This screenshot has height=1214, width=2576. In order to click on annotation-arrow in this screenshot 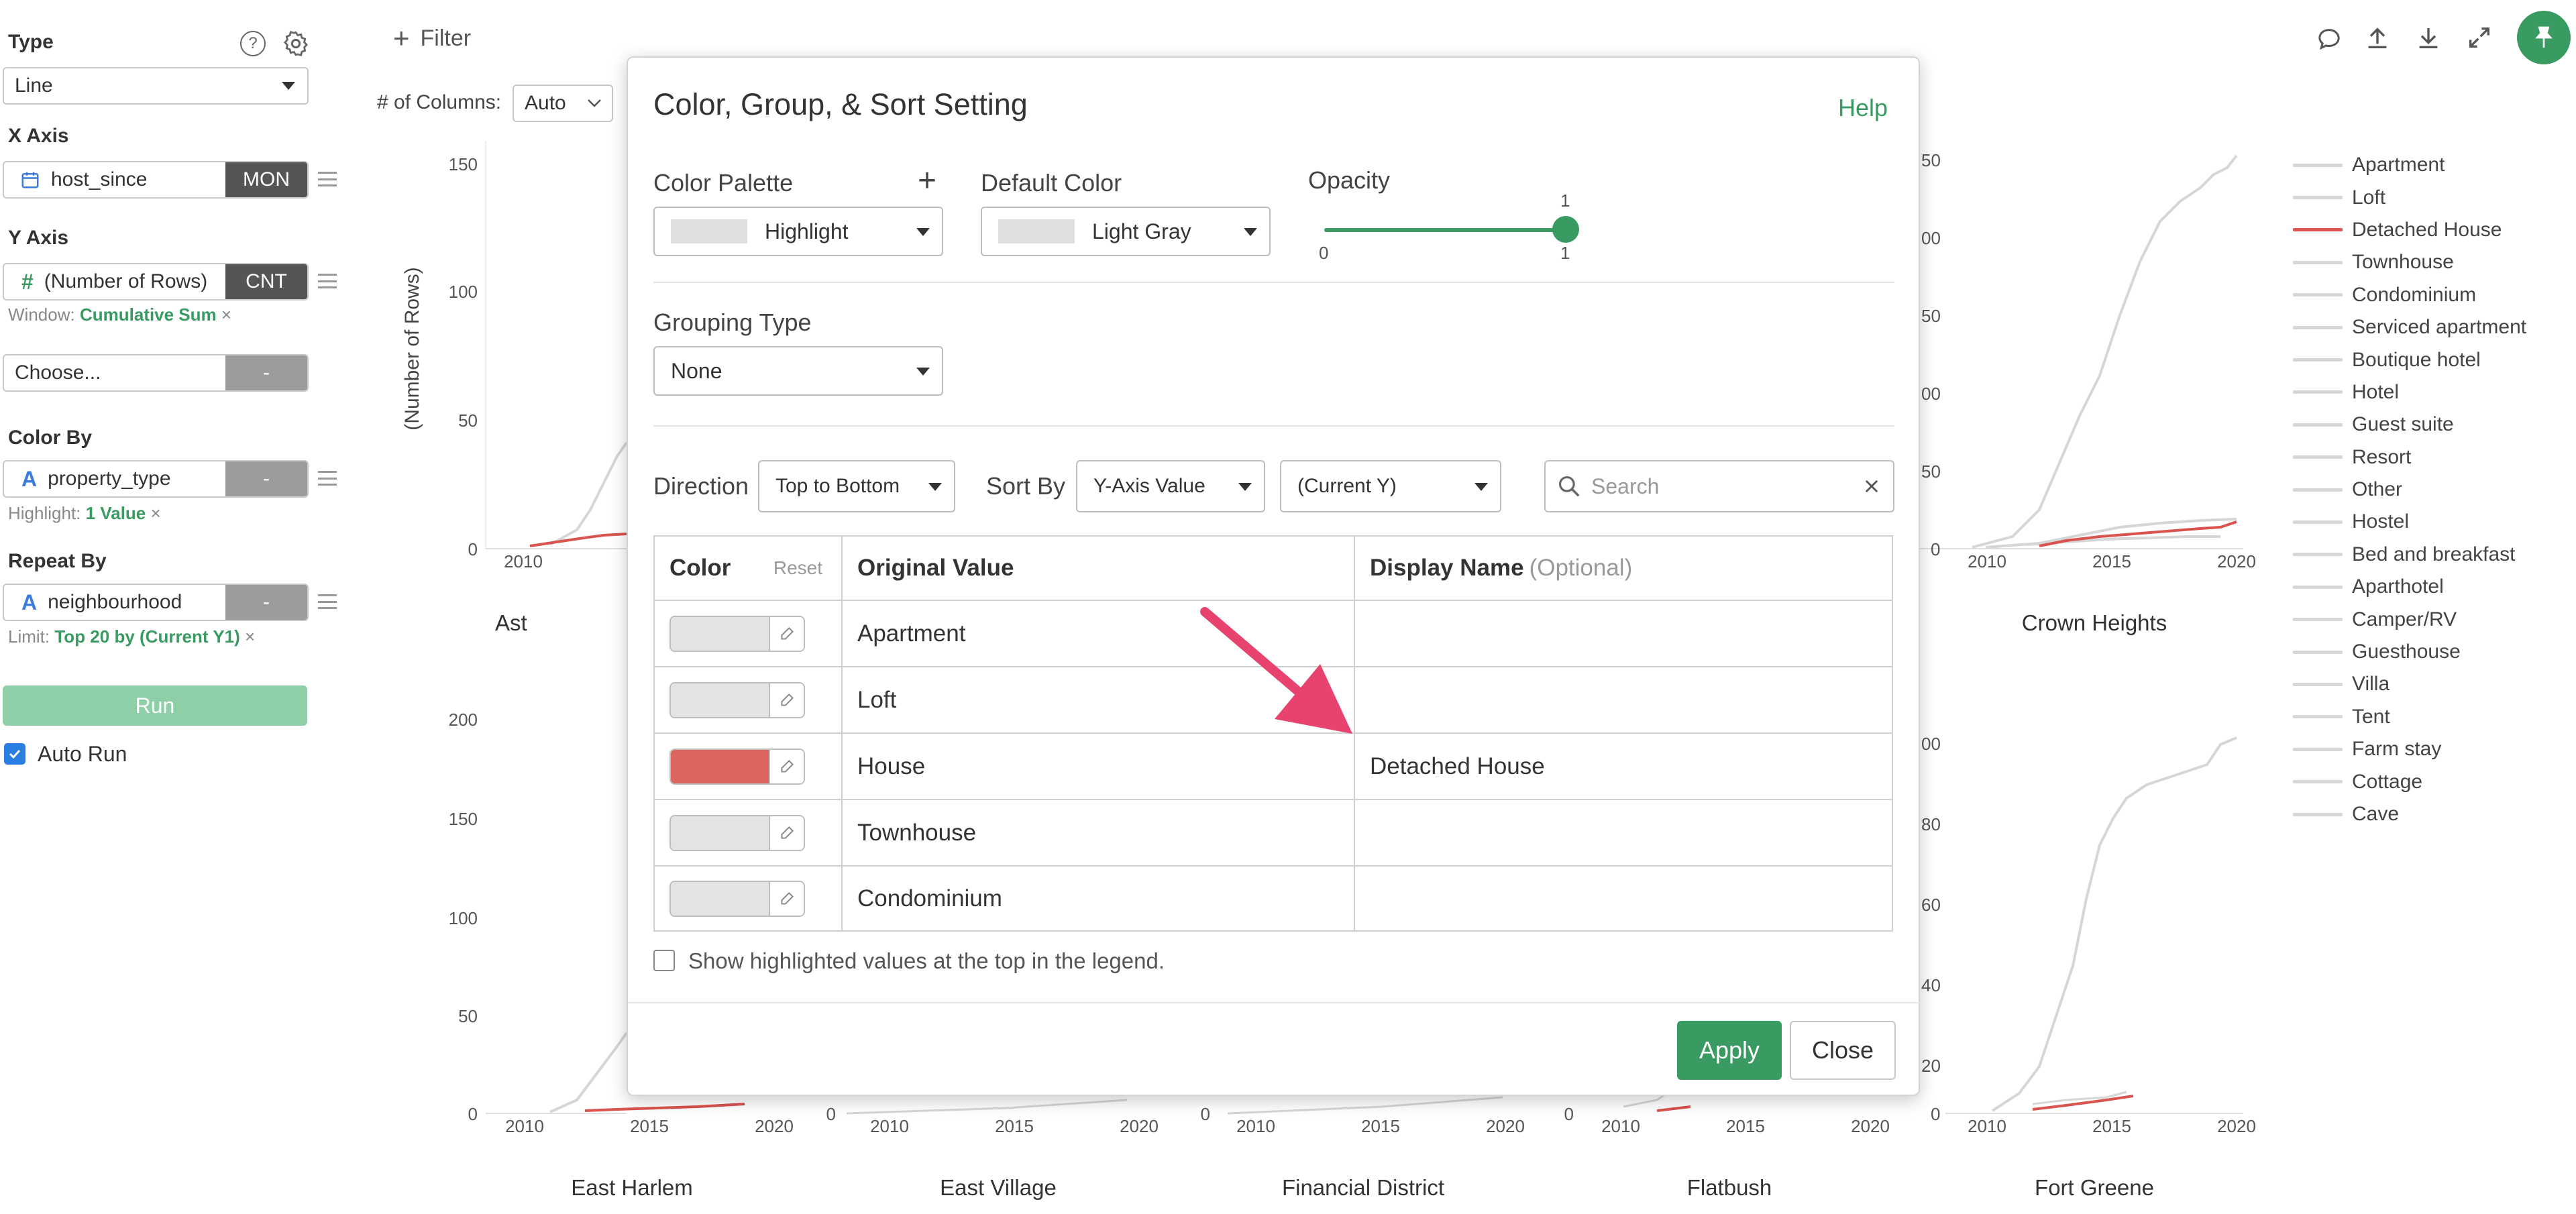, I will do `click(1276, 670)`.